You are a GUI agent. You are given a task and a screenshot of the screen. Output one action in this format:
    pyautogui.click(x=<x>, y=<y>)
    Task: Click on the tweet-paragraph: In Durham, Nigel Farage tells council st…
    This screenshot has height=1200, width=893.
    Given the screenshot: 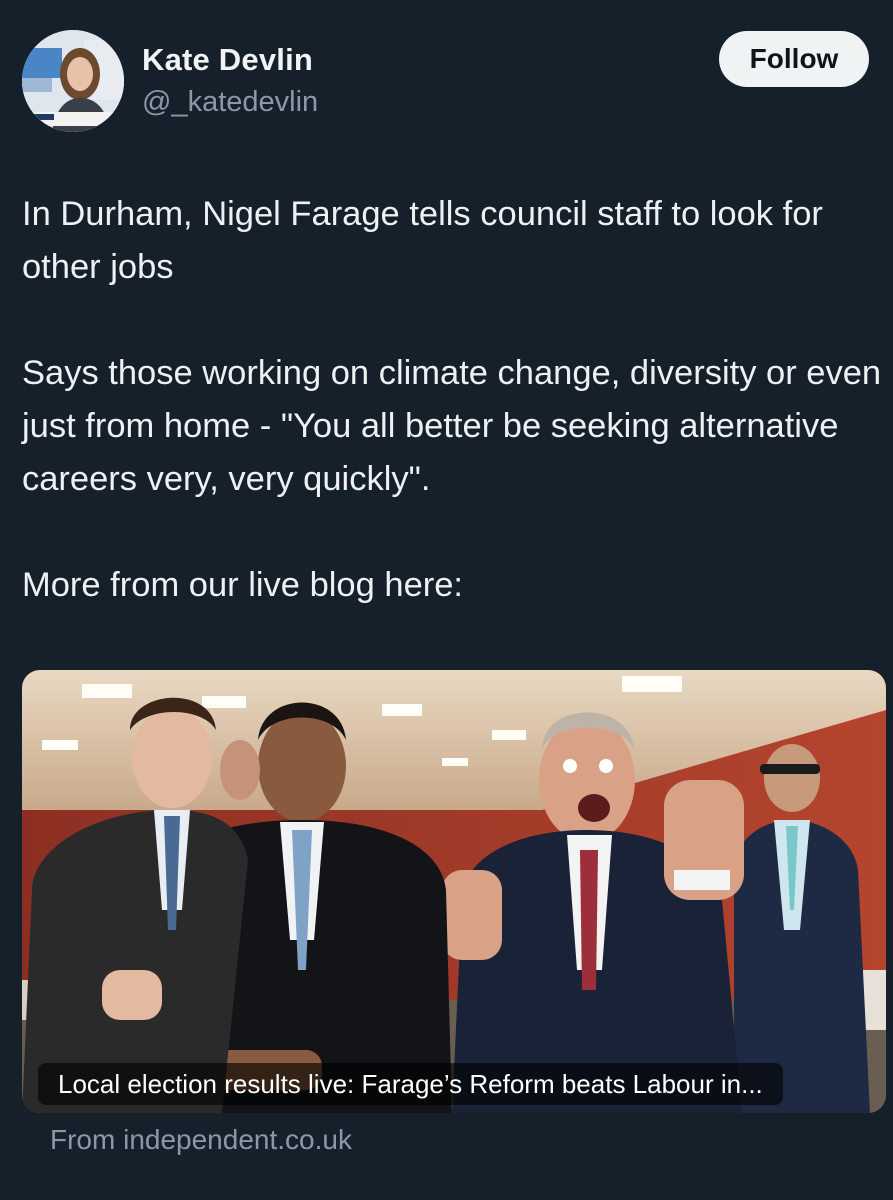 What is the action you would take?
    pyautogui.click(x=422, y=240)
    